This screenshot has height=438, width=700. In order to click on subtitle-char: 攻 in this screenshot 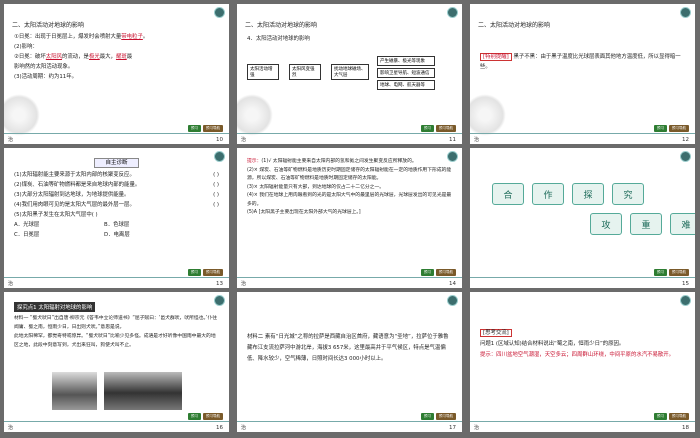, I will do `click(606, 224)`.